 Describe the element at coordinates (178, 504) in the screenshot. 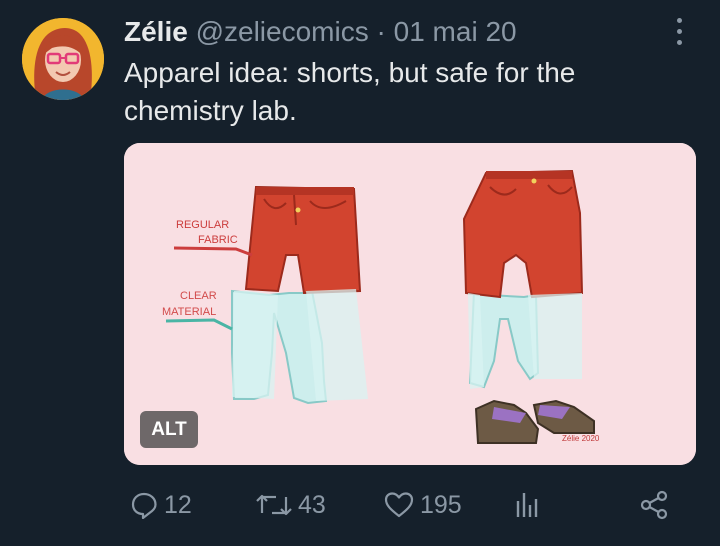

I see `reply-count: 12` at that location.